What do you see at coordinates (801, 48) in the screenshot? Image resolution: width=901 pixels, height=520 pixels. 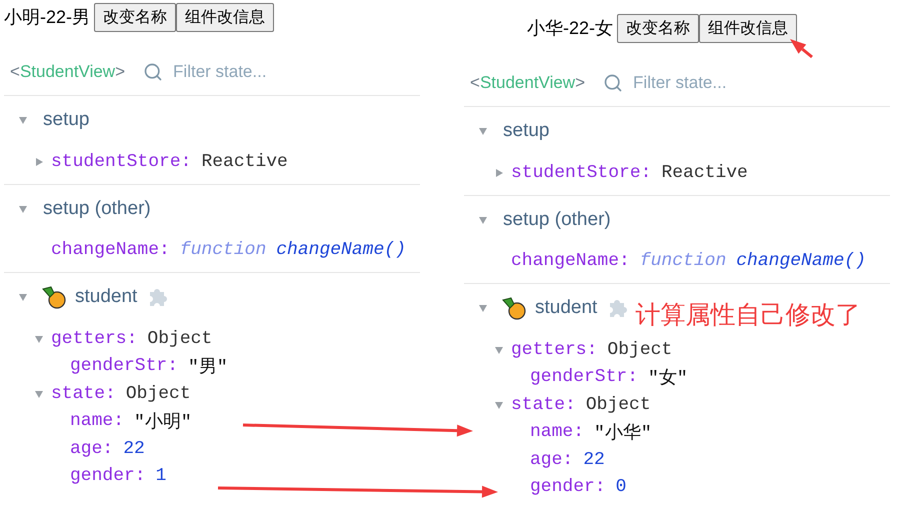 I see `annotation-arrow` at bounding box center [801, 48].